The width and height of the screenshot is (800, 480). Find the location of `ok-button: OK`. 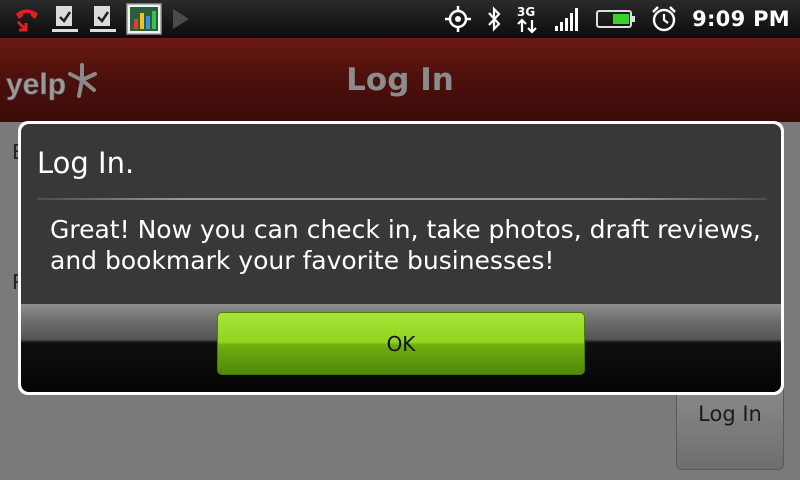

ok-button: OK is located at coordinates (401, 343).